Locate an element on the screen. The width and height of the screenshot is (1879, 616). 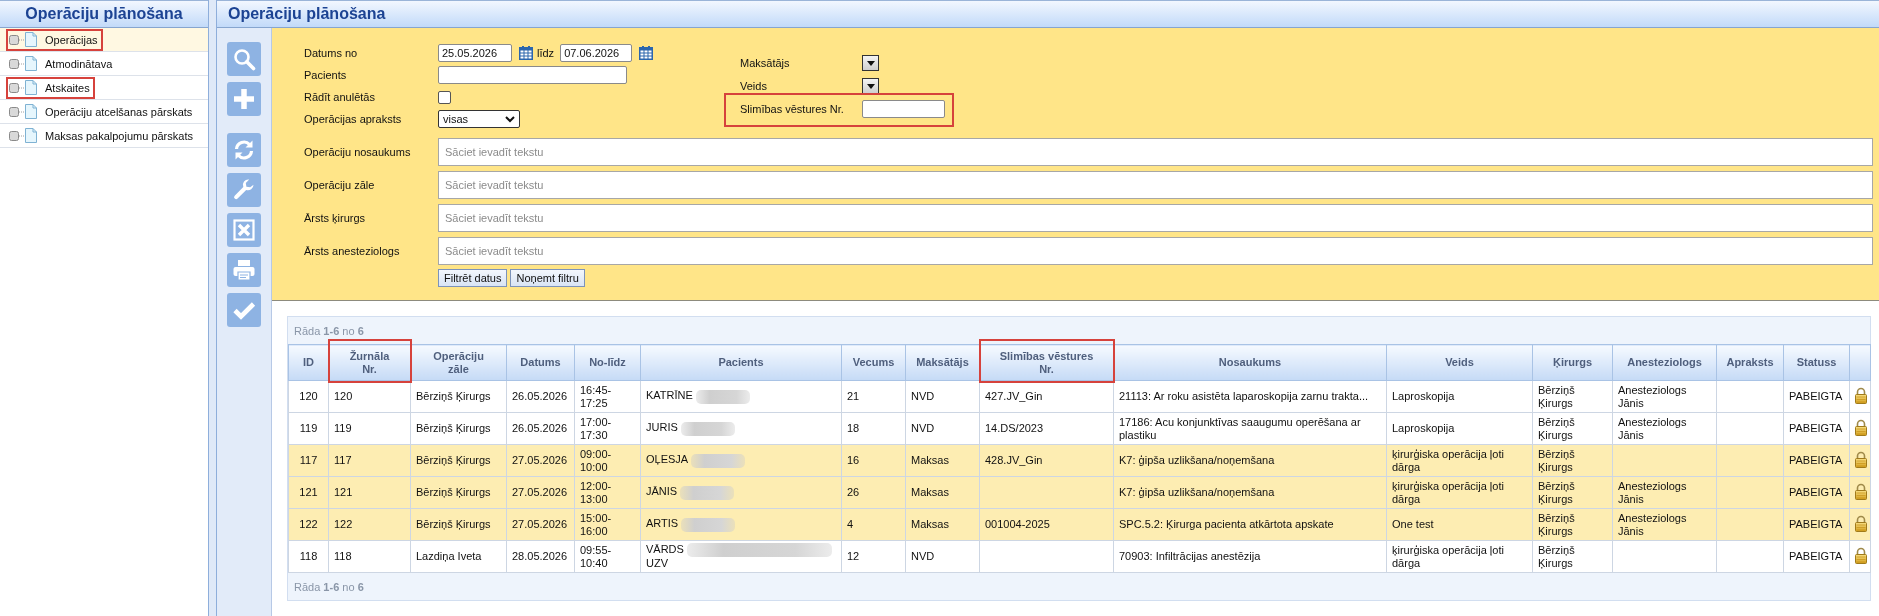
refresh-icon is located at coordinates (244, 150).